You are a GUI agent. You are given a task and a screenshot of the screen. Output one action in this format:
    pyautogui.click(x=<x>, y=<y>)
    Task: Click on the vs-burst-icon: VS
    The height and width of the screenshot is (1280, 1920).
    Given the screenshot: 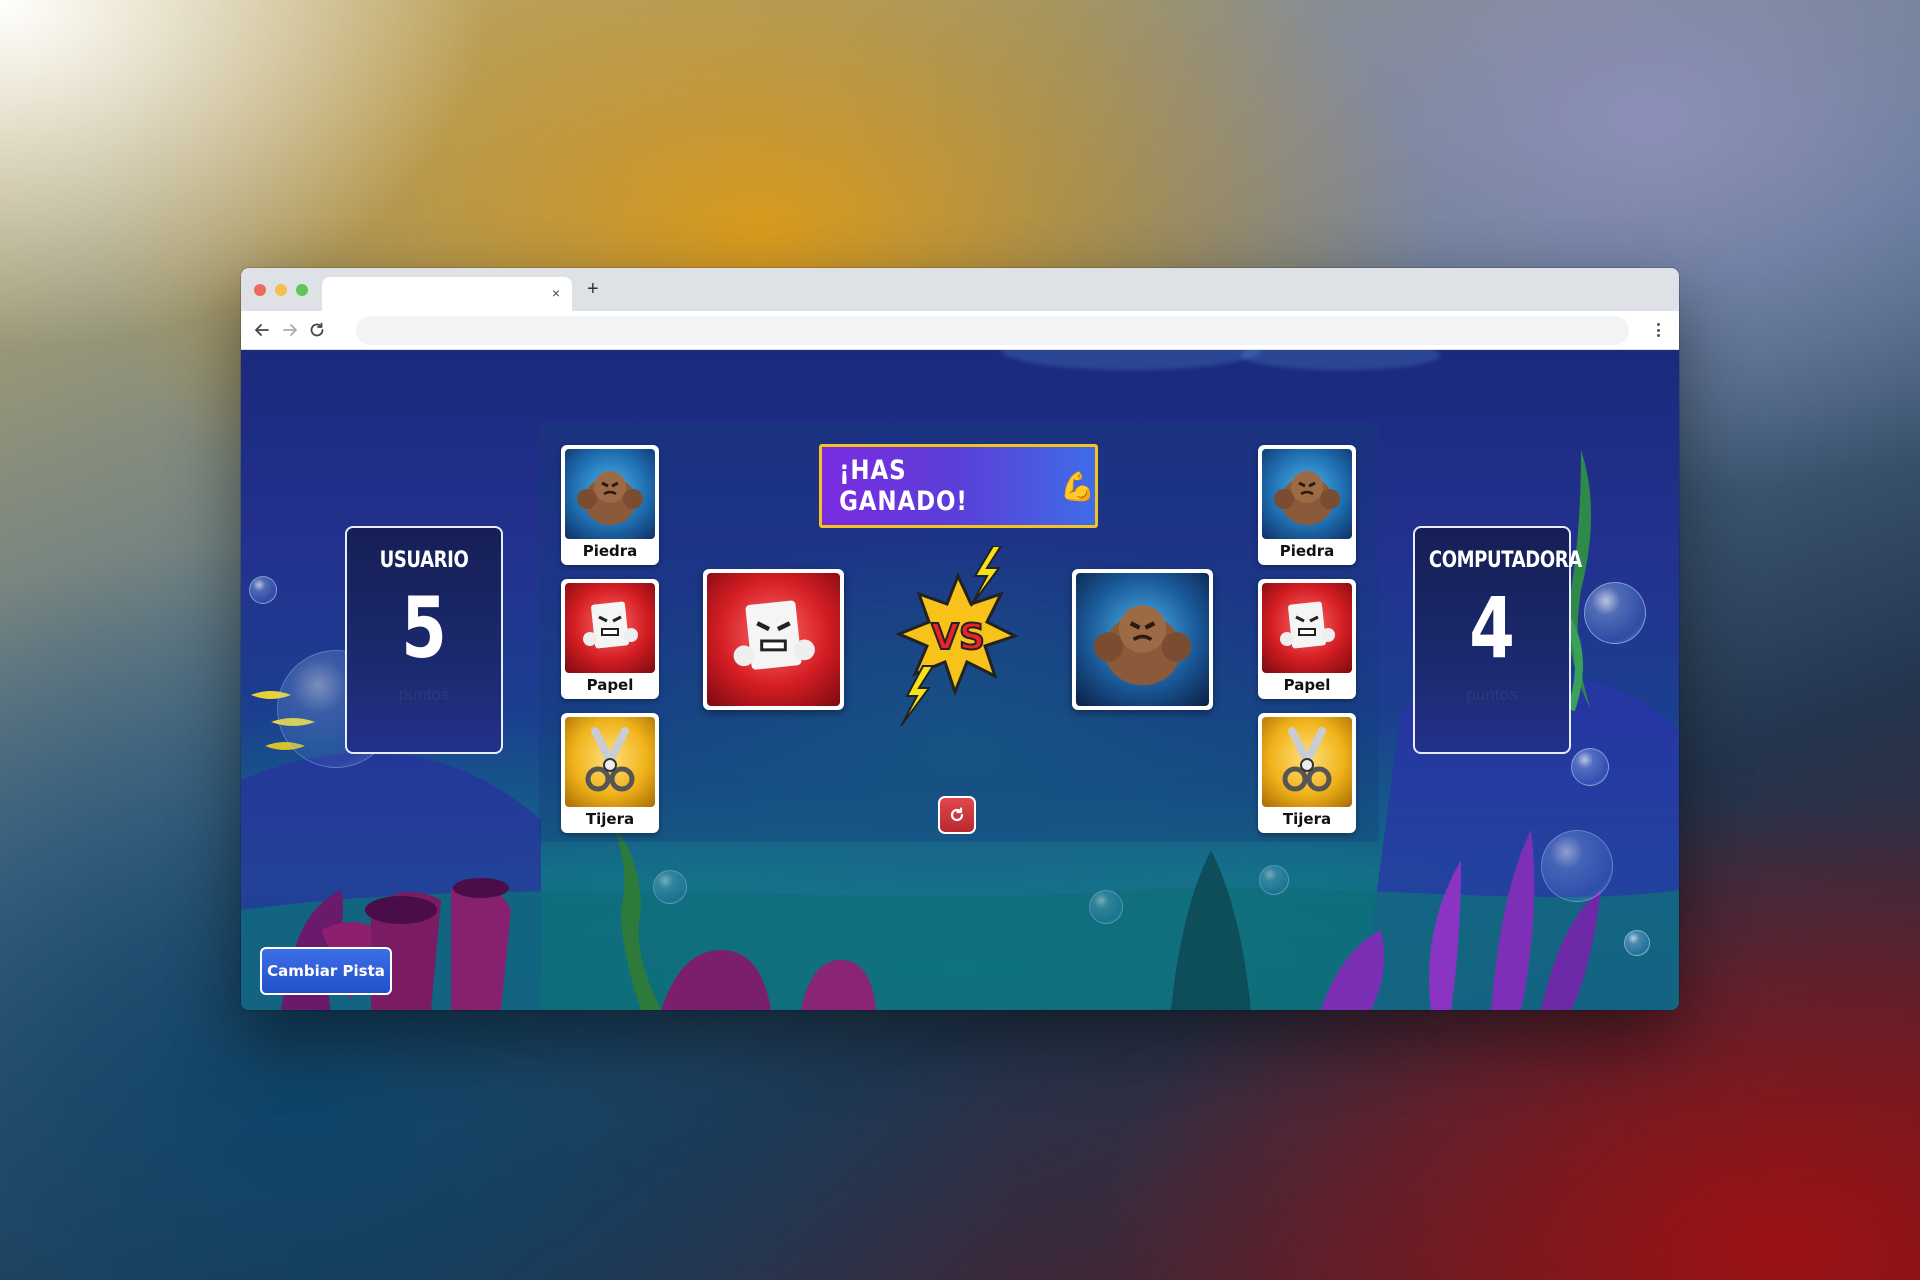 What is the action you would take?
    pyautogui.click(x=957, y=636)
    